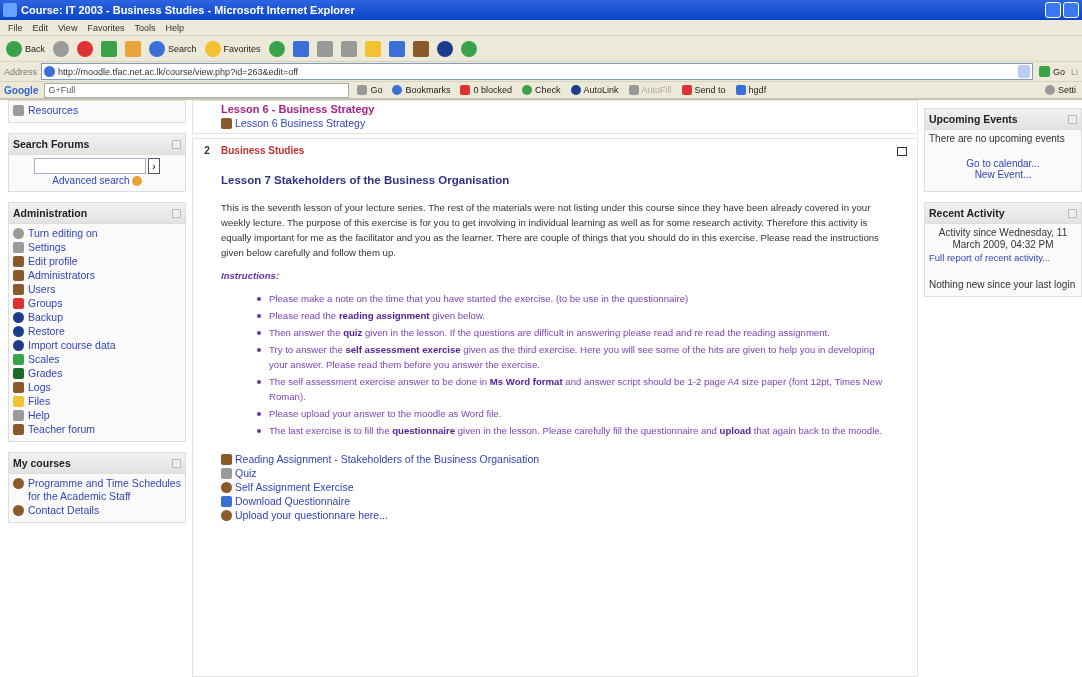 The image size is (1082, 677). Describe the element at coordinates (292, 501) in the screenshot. I see `resource-link: Download Questionnaire` at that location.